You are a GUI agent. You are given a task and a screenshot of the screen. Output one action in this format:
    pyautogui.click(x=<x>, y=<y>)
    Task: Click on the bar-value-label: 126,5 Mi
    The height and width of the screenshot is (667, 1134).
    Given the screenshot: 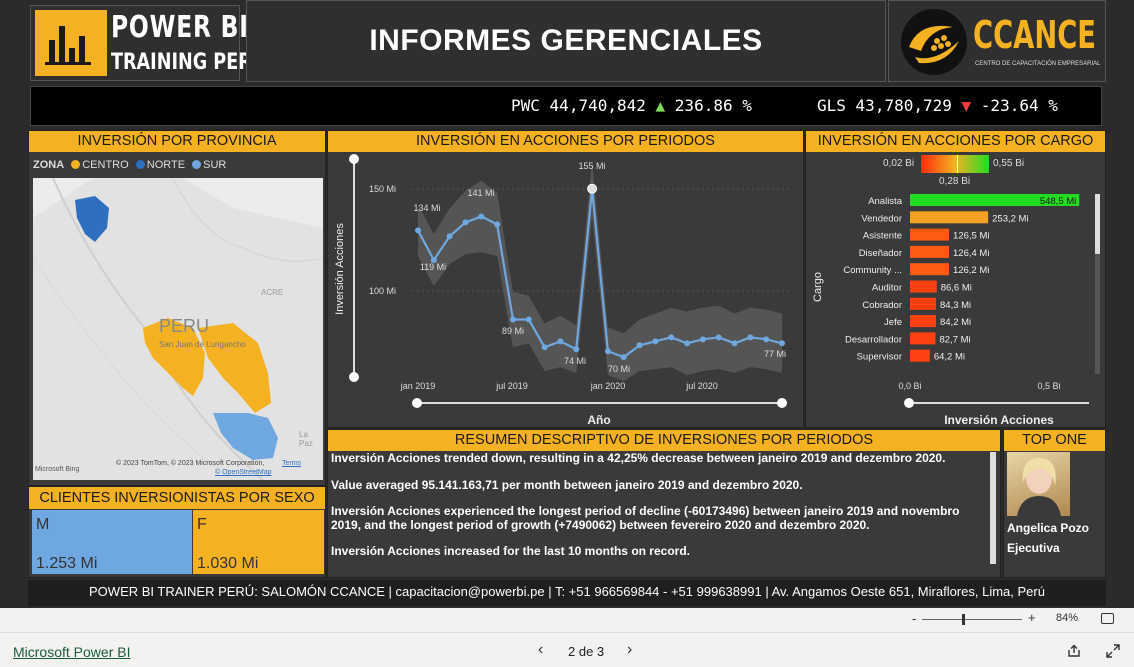 What is the action you would take?
    pyautogui.click(x=971, y=236)
    